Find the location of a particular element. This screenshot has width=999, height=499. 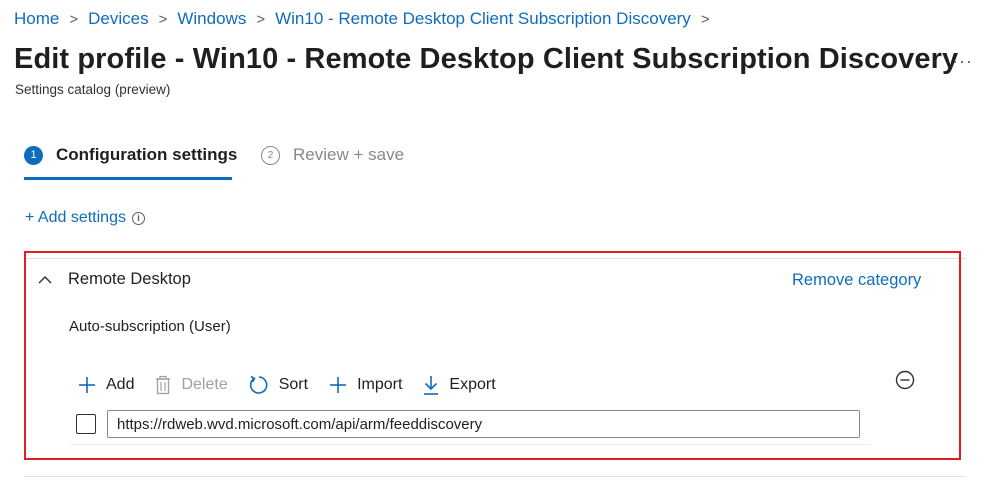

delete-label: Delete is located at coordinates (204, 384).